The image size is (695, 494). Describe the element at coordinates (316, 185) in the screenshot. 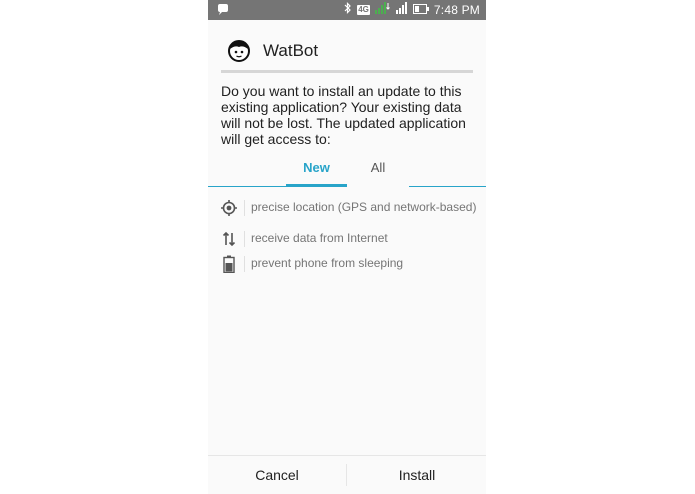

I see `tab-selected-indicator` at that location.